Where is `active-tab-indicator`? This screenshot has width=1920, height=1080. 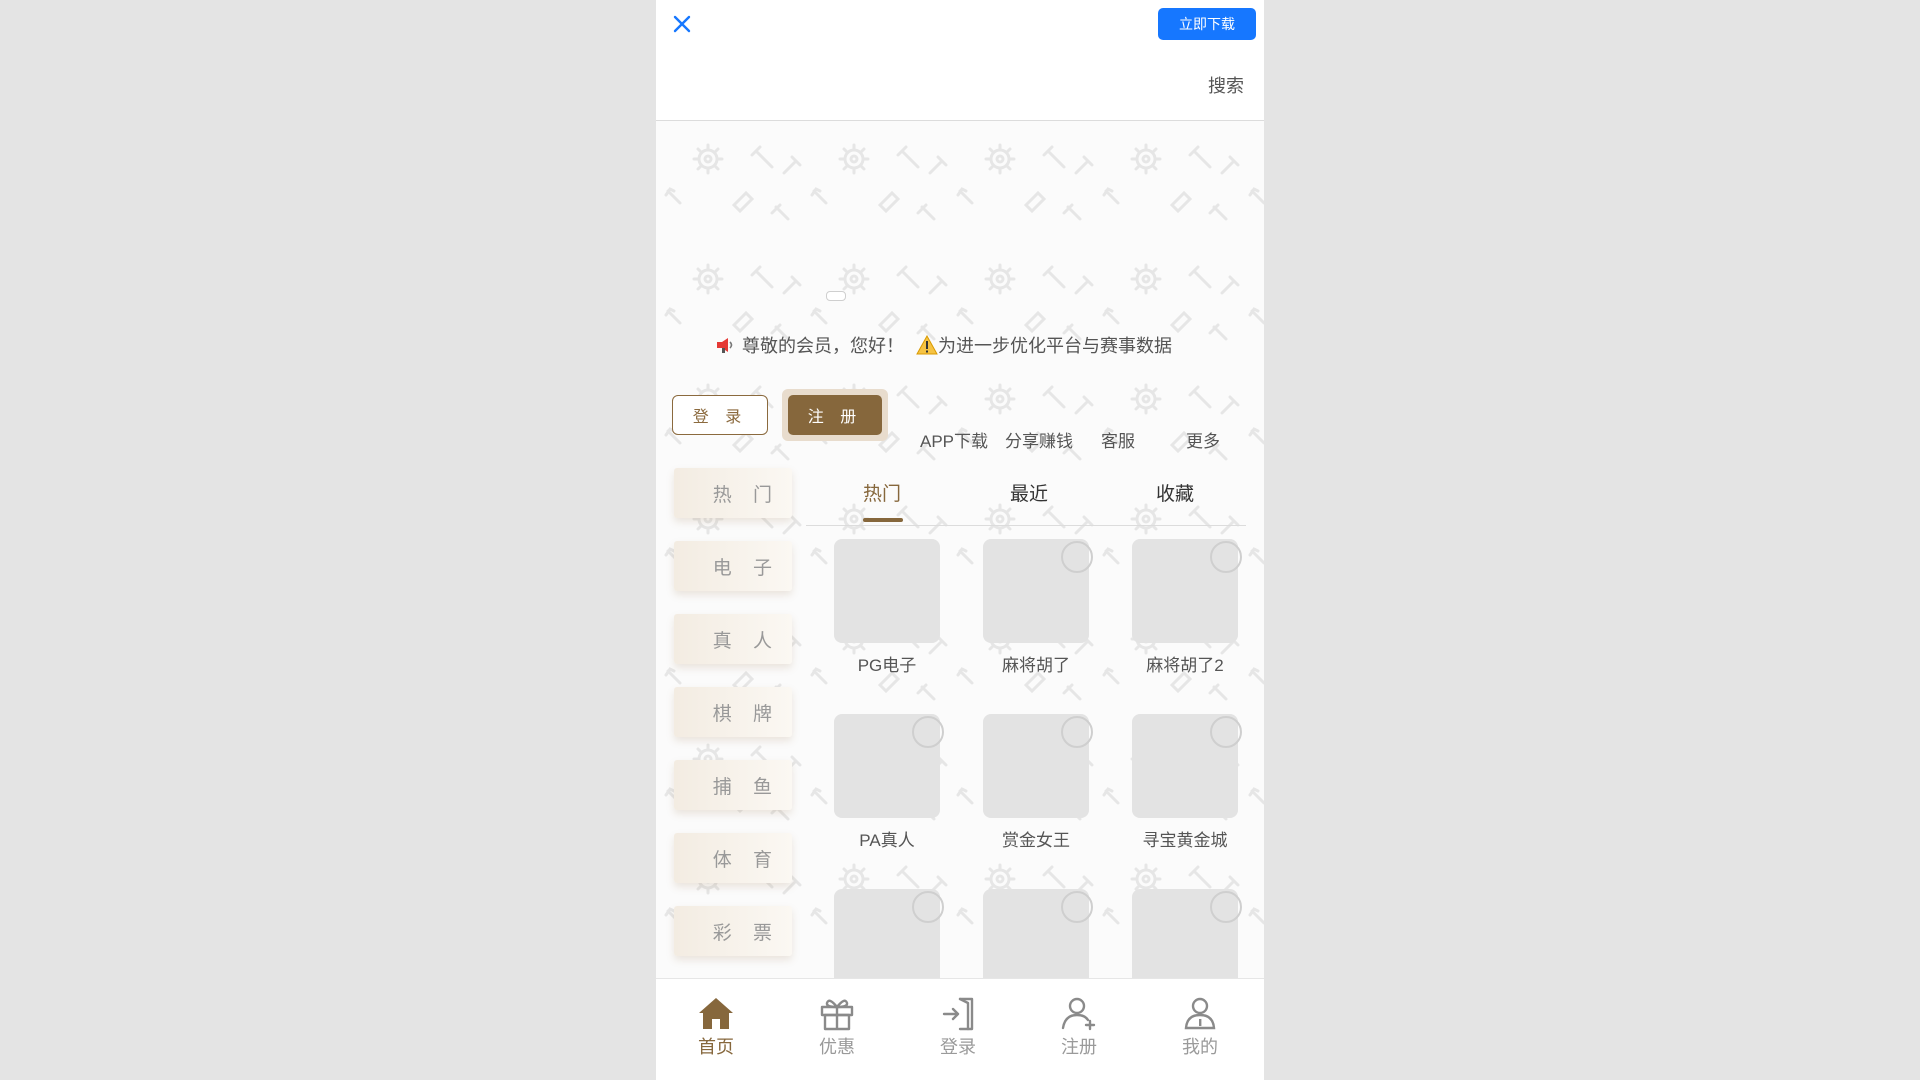
active-tab-indicator is located at coordinates (883, 520).